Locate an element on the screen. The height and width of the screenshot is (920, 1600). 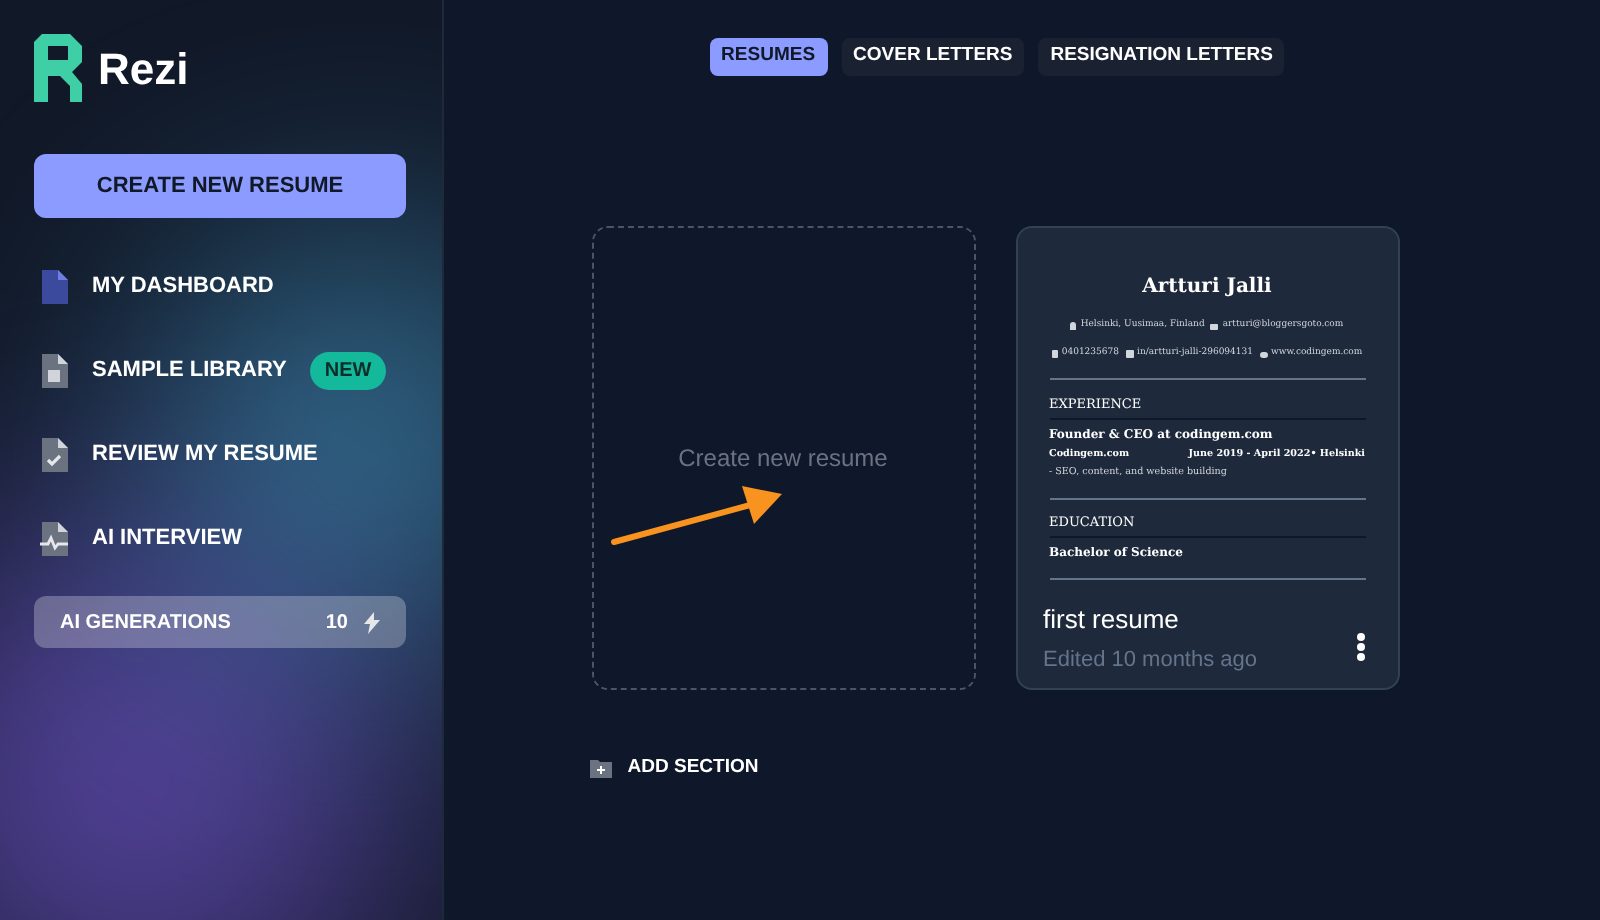
brand-name: Rezi is located at coordinates (143, 69).